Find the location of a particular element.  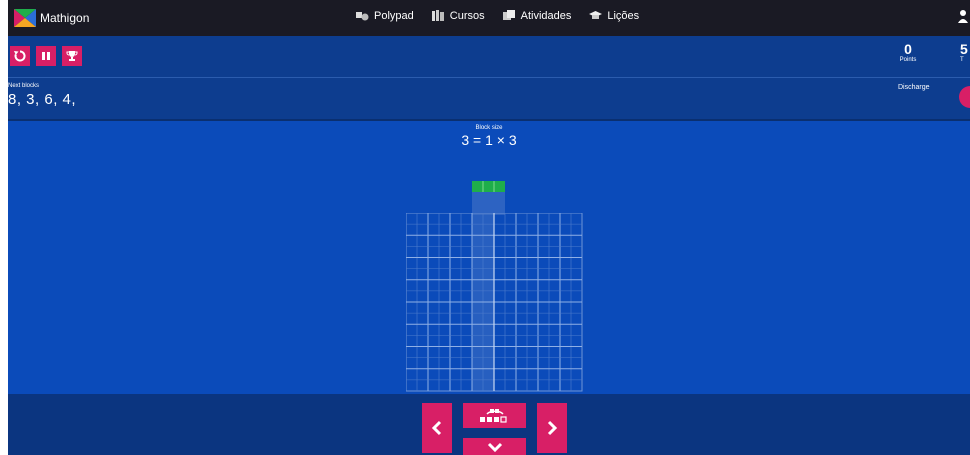

rotate-block-button is located at coordinates (494, 415).